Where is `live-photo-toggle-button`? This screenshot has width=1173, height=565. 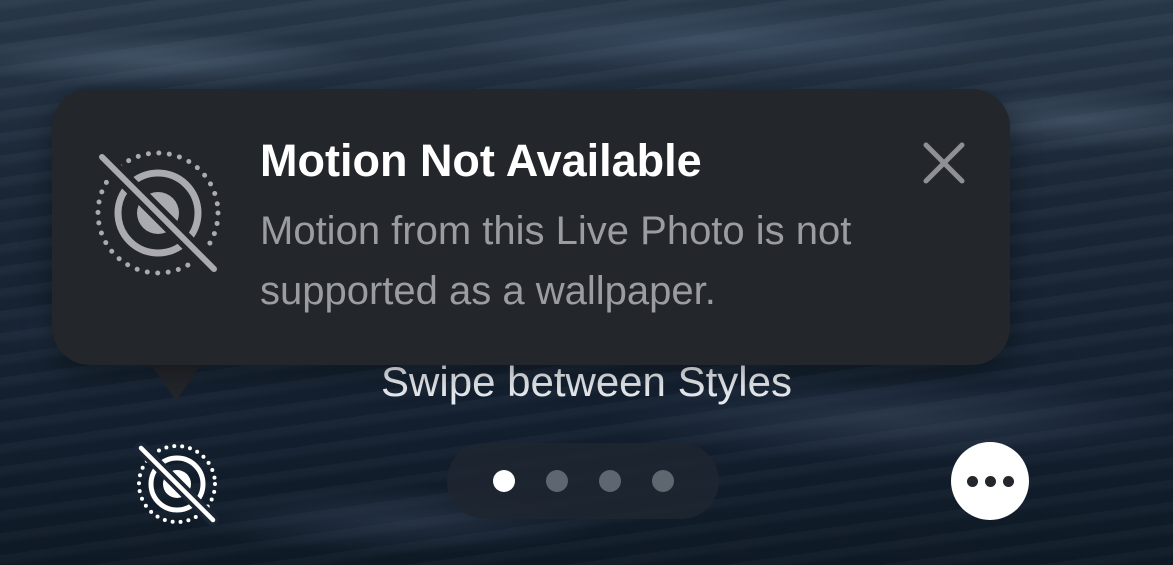
live-photo-toggle-button is located at coordinates (177, 484).